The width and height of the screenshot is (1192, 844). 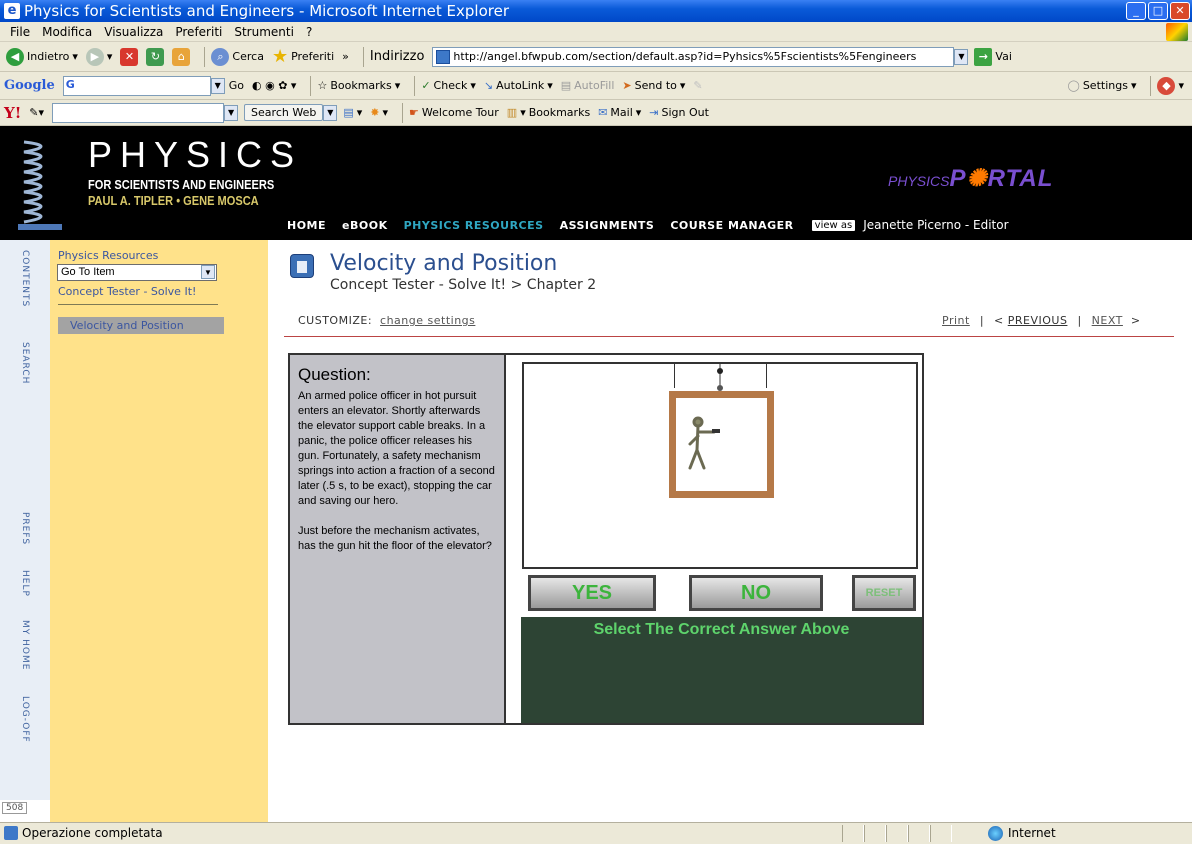 What do you see at coordinates (25, 528) in the screenshot?
I see `tab-prefs: PREFS` at bounding box center [25, 528].